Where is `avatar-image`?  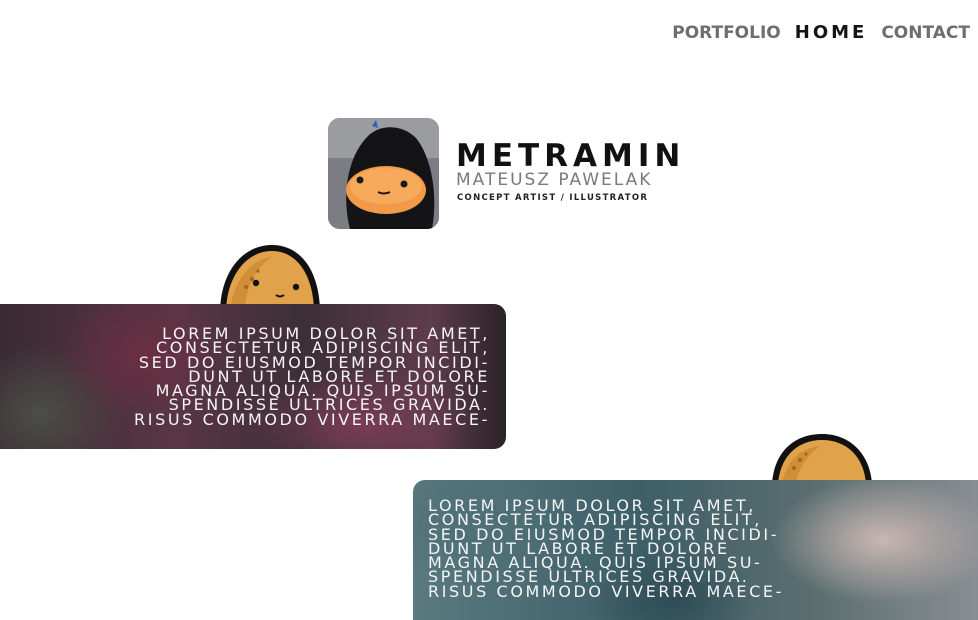 avatar-image is located at coordinates (383, 173).